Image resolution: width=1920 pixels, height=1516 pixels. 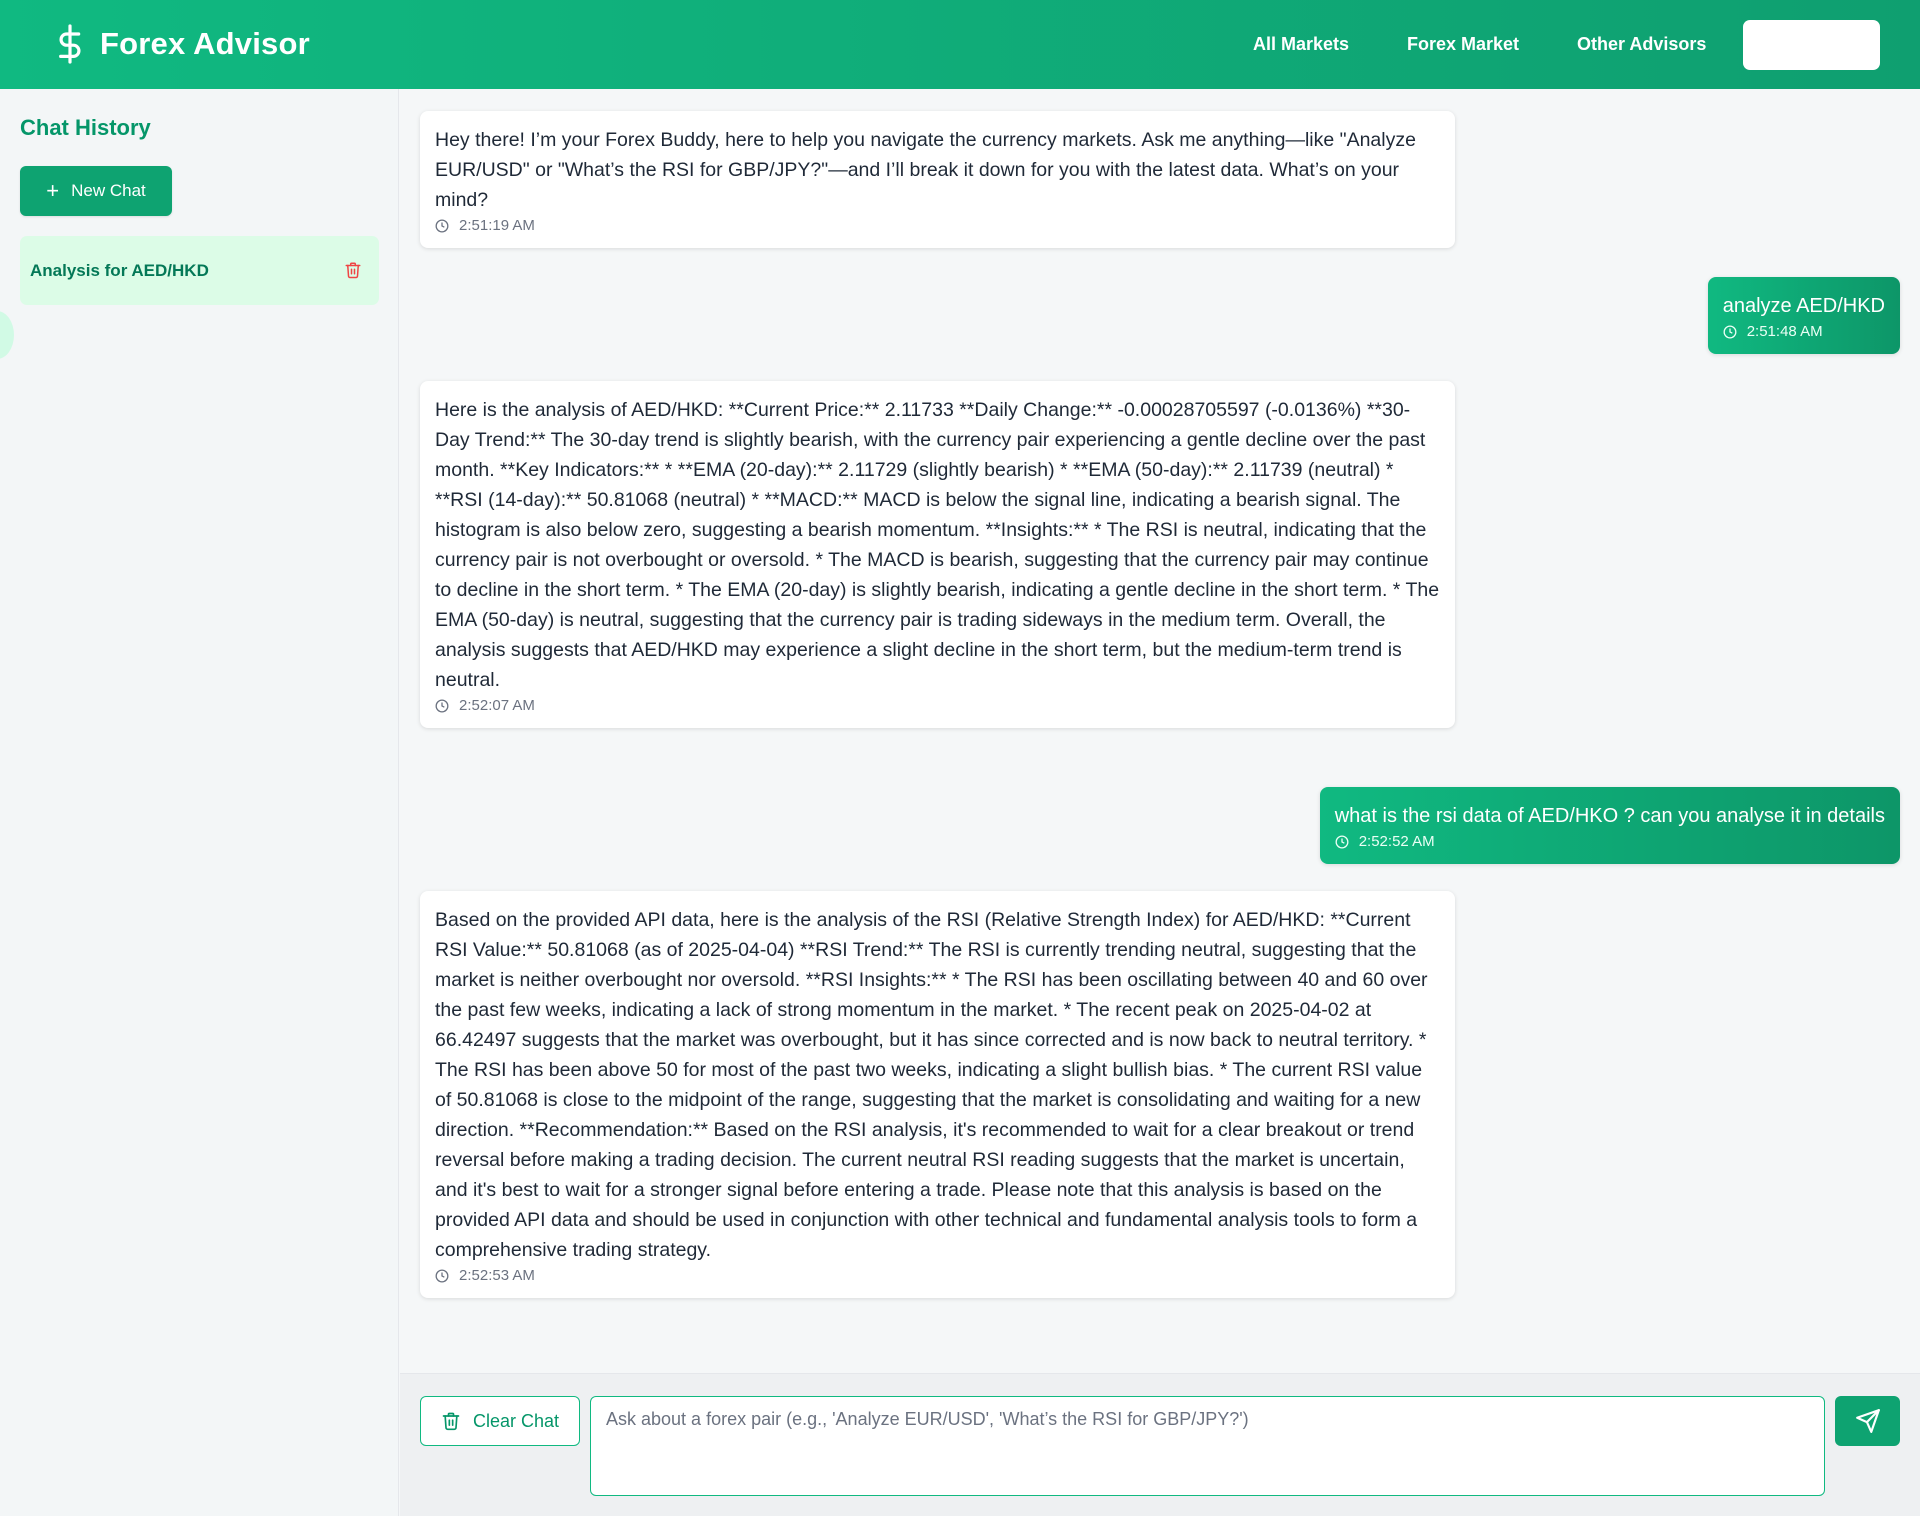 I want to click on user-message: analyze AED/HKD 2:51:48 AM, so click(x=1803, y=315).